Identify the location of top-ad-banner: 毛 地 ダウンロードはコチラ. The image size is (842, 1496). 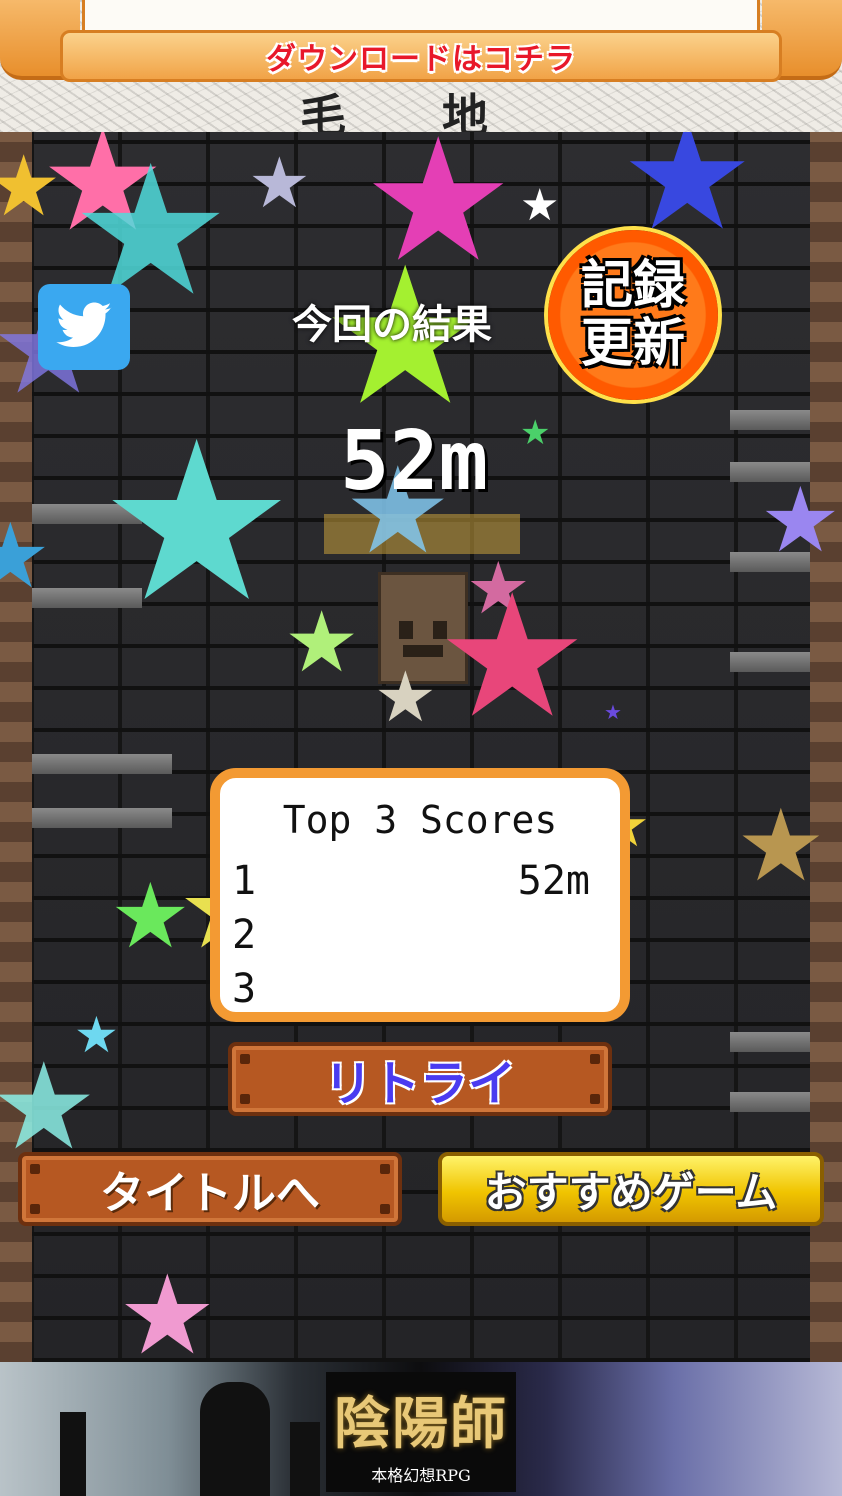
(421, 66).